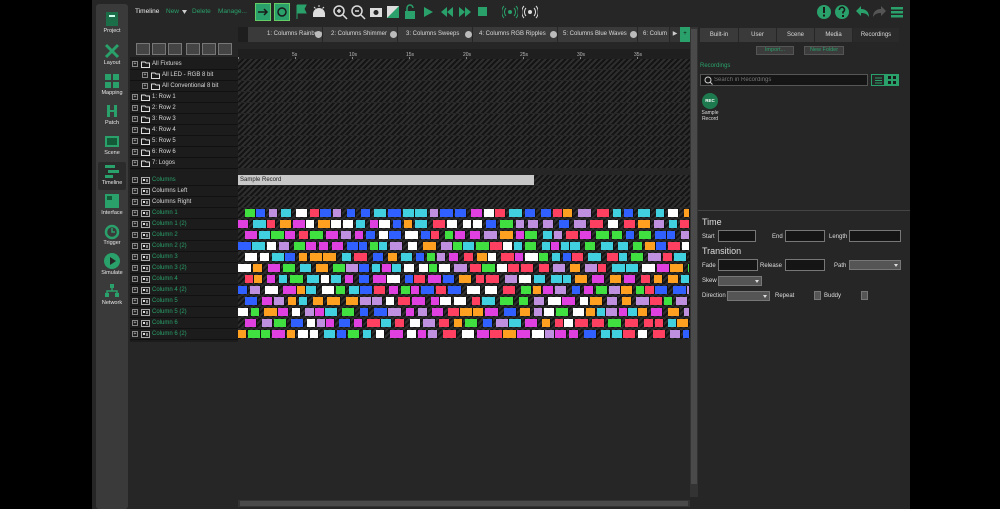 The image size is (1000, 509). I want to click on sample-record-block: Sample Record, so click(386, 180).